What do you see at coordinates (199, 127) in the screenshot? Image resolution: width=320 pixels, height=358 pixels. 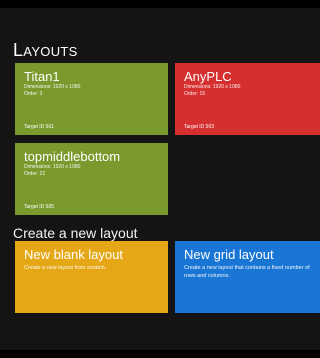 I see `layout-tile-target: Target ID 503` at bounding box center [199, 127].